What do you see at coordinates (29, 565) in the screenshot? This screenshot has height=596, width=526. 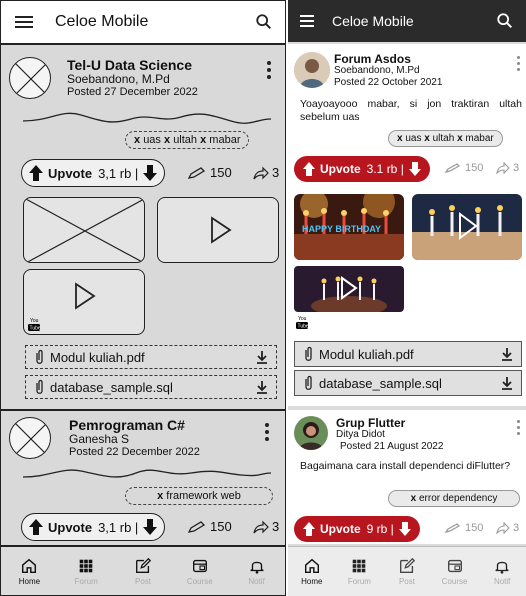 I see `home-icon` at bounding box center [29, 565].